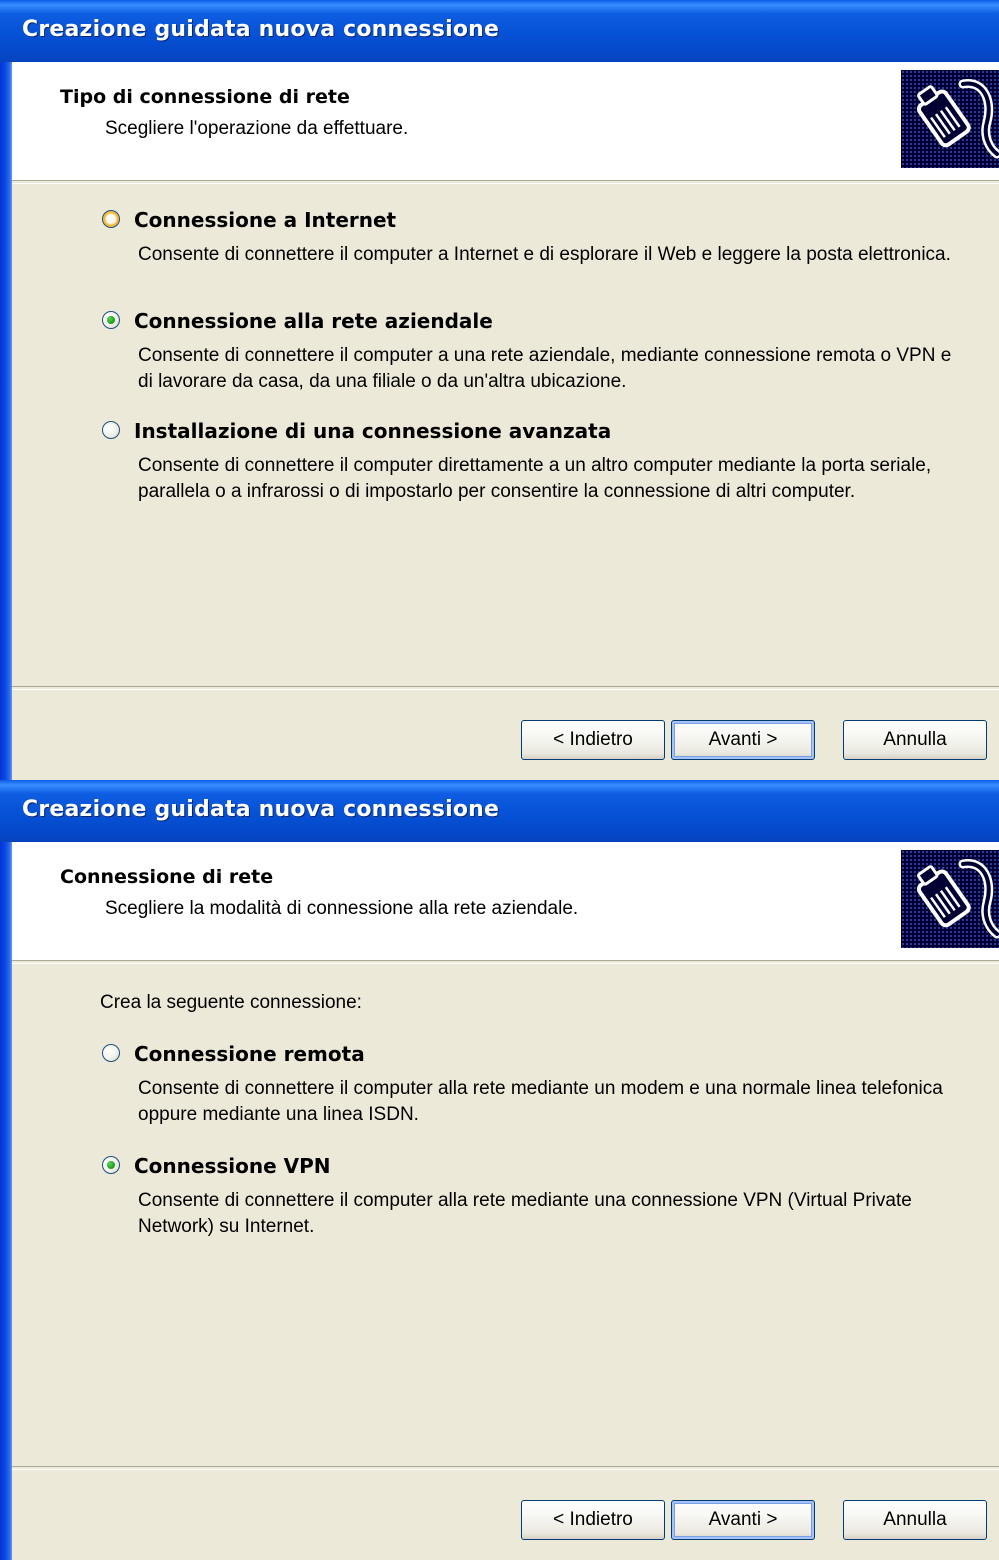  Describe the element at coordinates (111, 1053) in the screenshot. I see `radio-connessione-remota` at that location.